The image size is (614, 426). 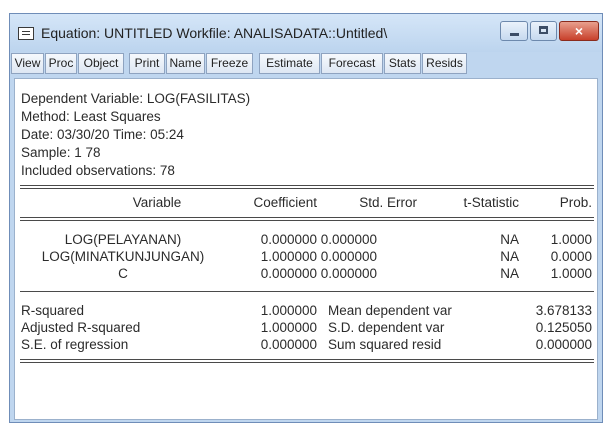 What do you see at coordinates (575, 202) in the screenshot?
I see `column-header-prob: Prob.` at bounding box center [575, 202].